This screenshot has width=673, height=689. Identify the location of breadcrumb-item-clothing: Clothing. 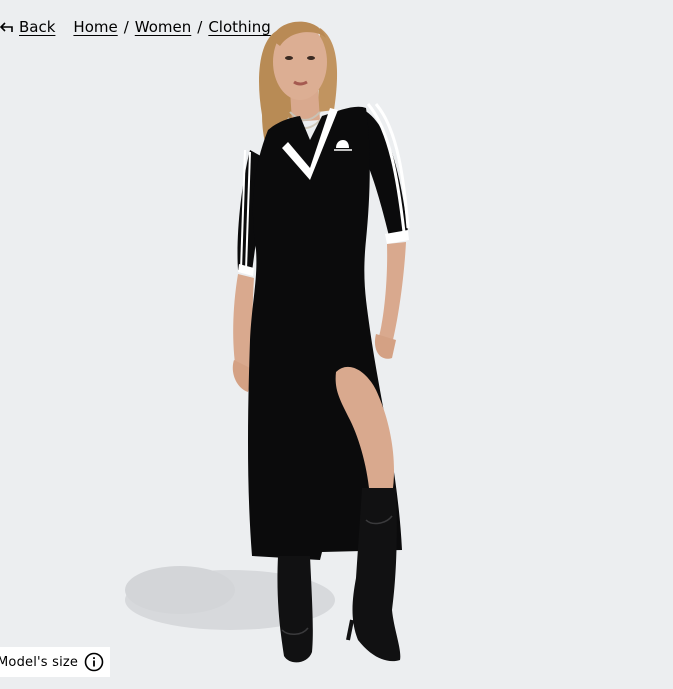
(239, 27).